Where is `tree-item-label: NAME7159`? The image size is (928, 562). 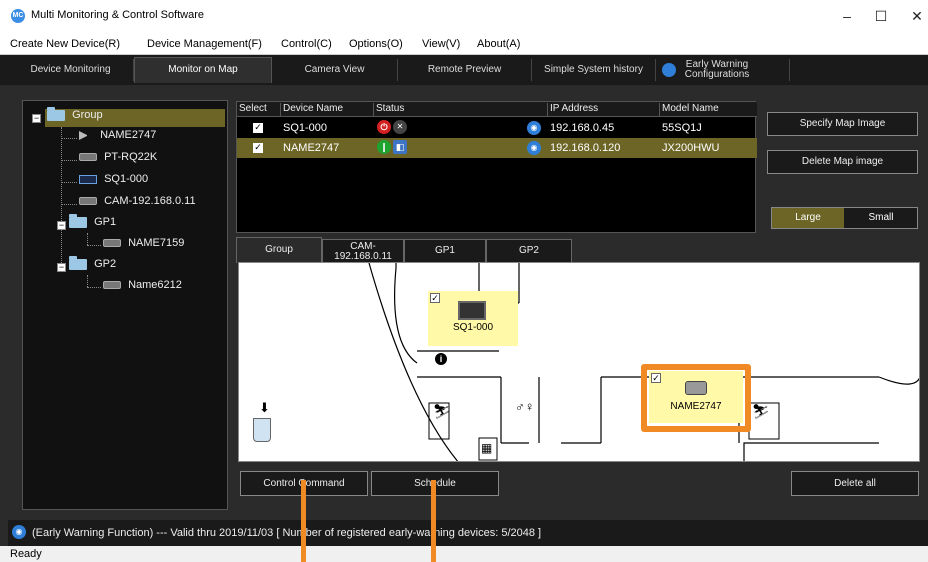 tree-item-label: NAME7159 is located at coordinates (156, 243).